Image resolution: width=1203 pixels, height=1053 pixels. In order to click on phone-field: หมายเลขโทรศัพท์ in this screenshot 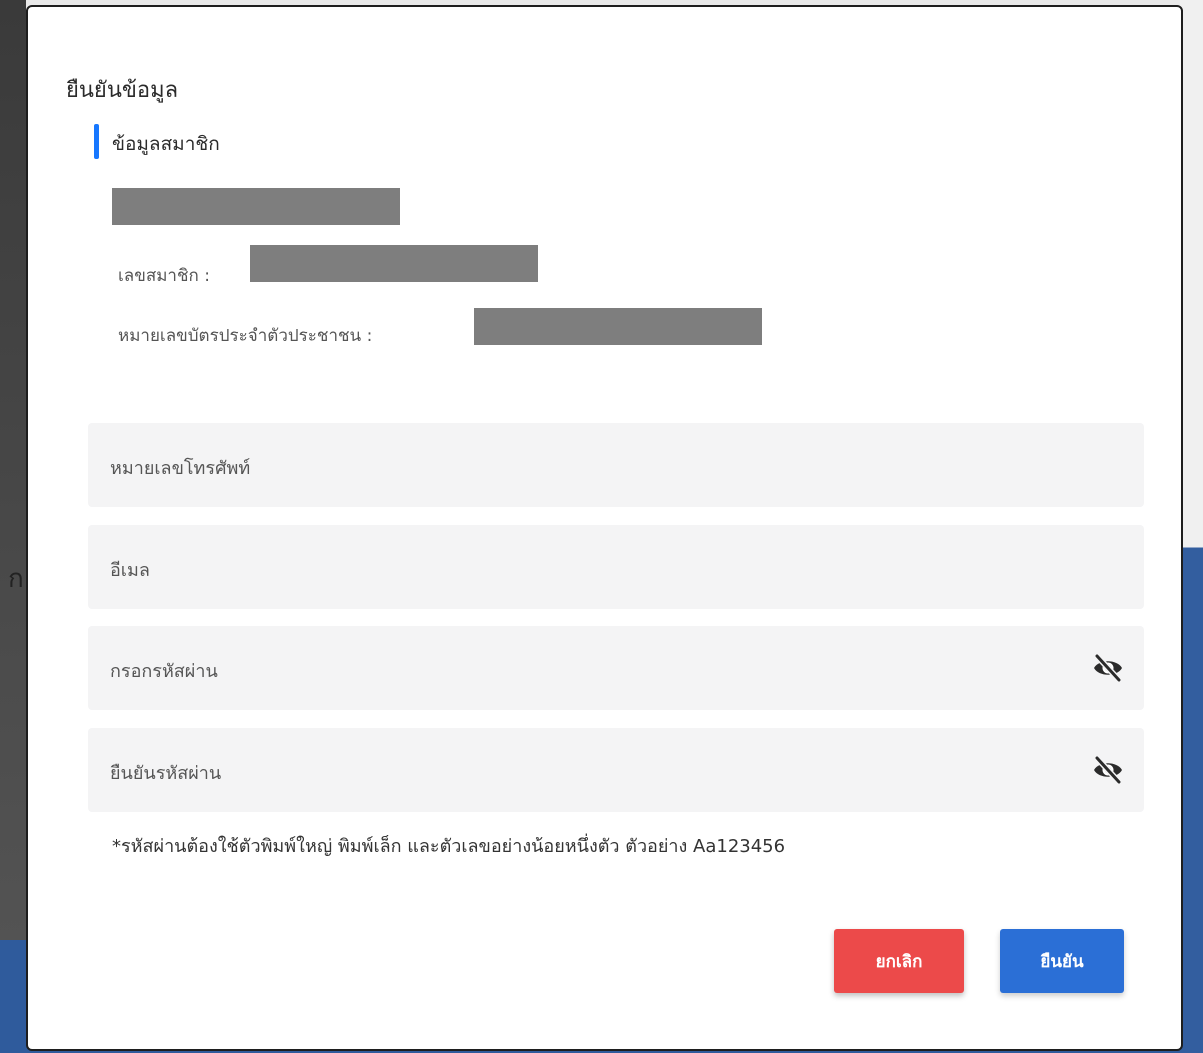, I will do `click(616, 465)`.